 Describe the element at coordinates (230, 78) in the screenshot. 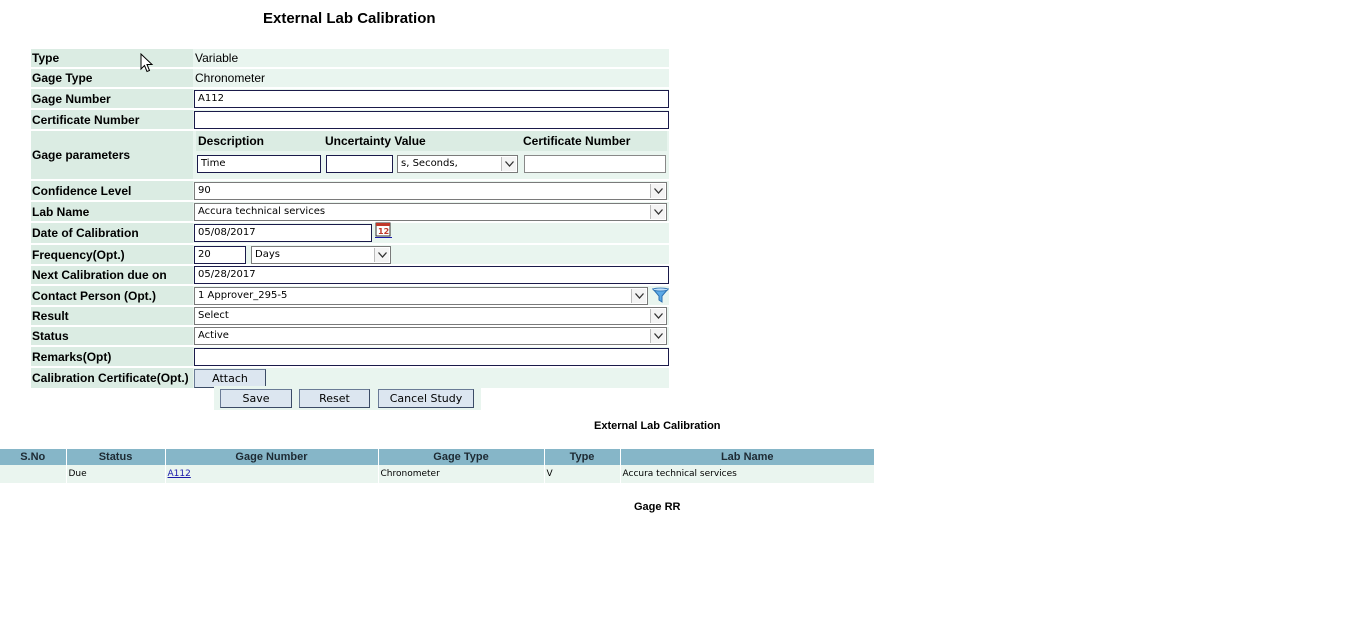

I see `gage-type-value: Chronometer` at that location.